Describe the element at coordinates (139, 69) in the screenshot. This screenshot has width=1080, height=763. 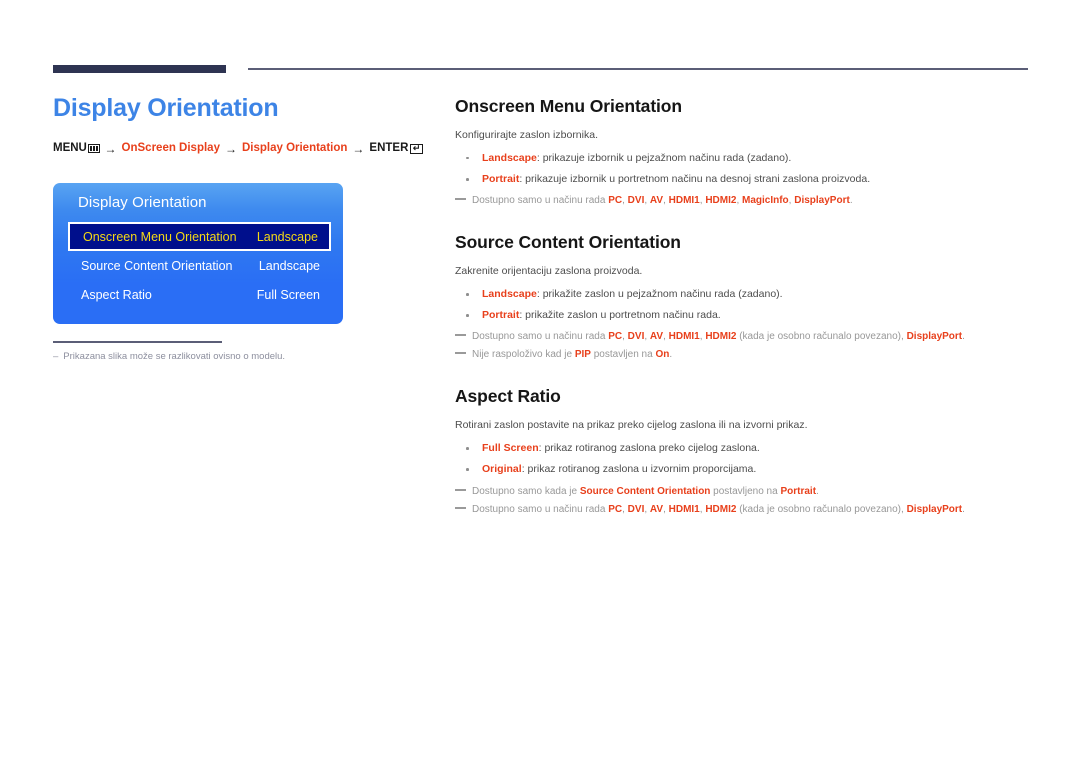
I see `header-rule-bar` at that location.